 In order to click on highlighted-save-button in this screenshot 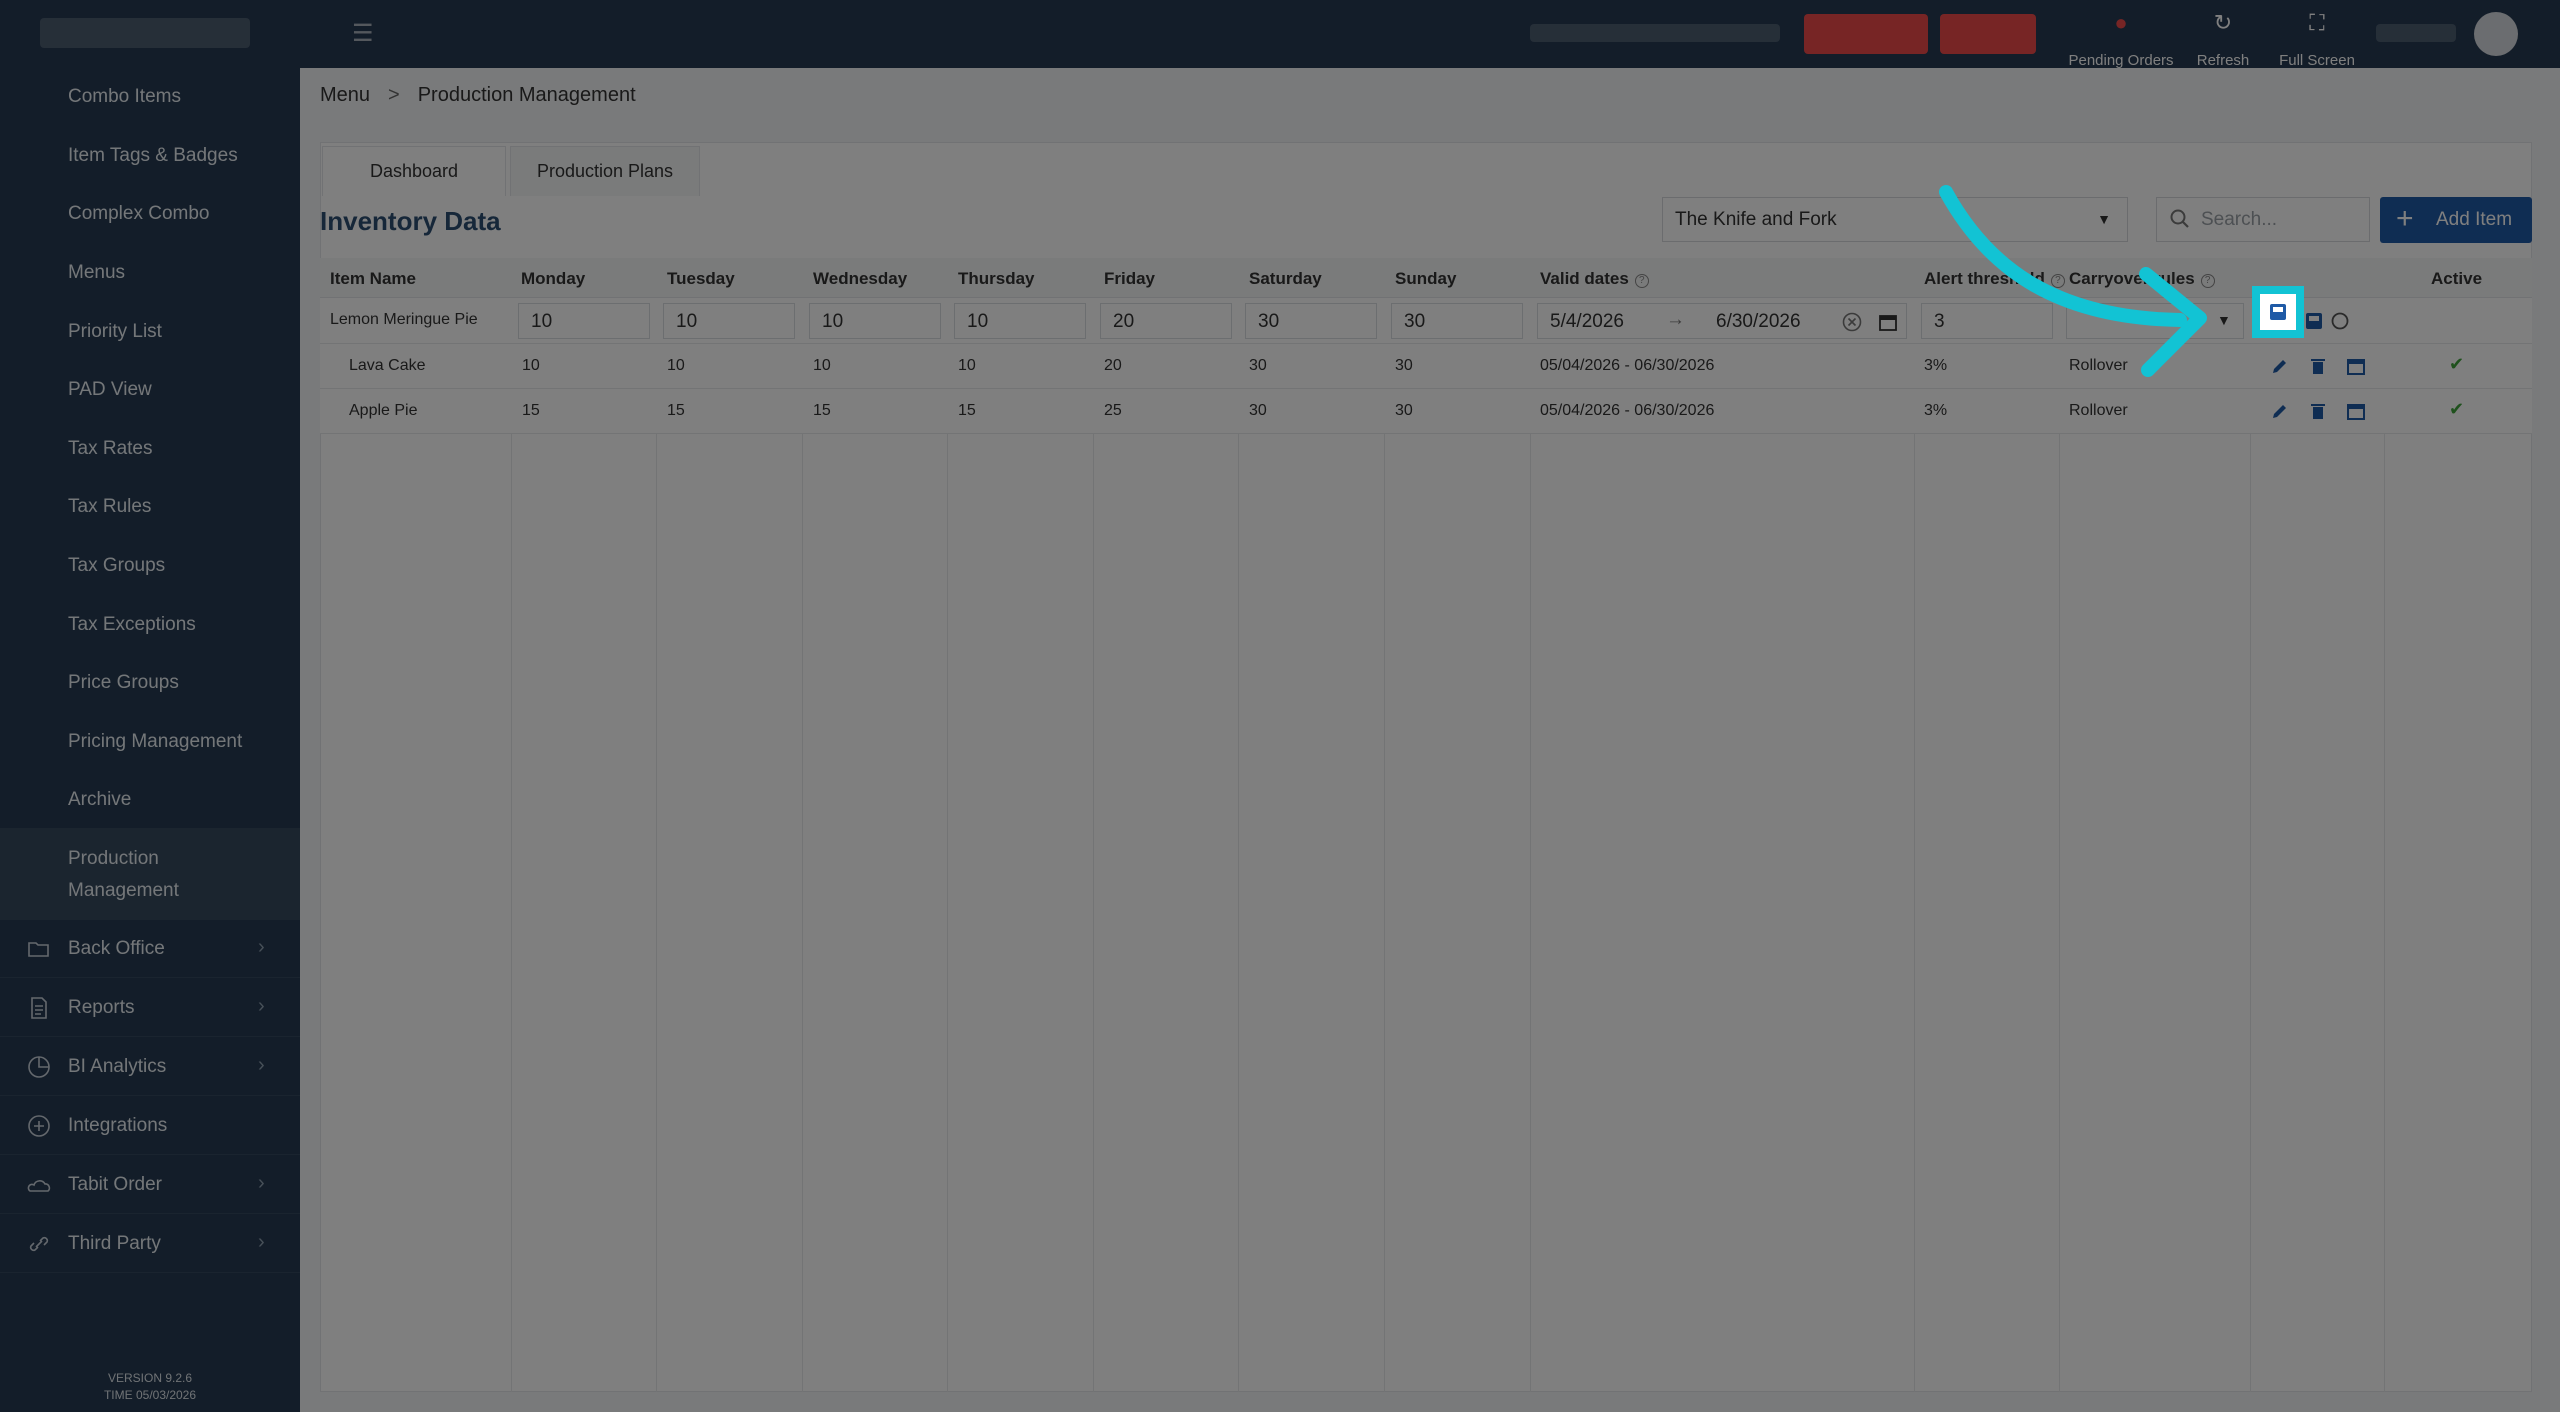, I will do `click(2278, 312)`.